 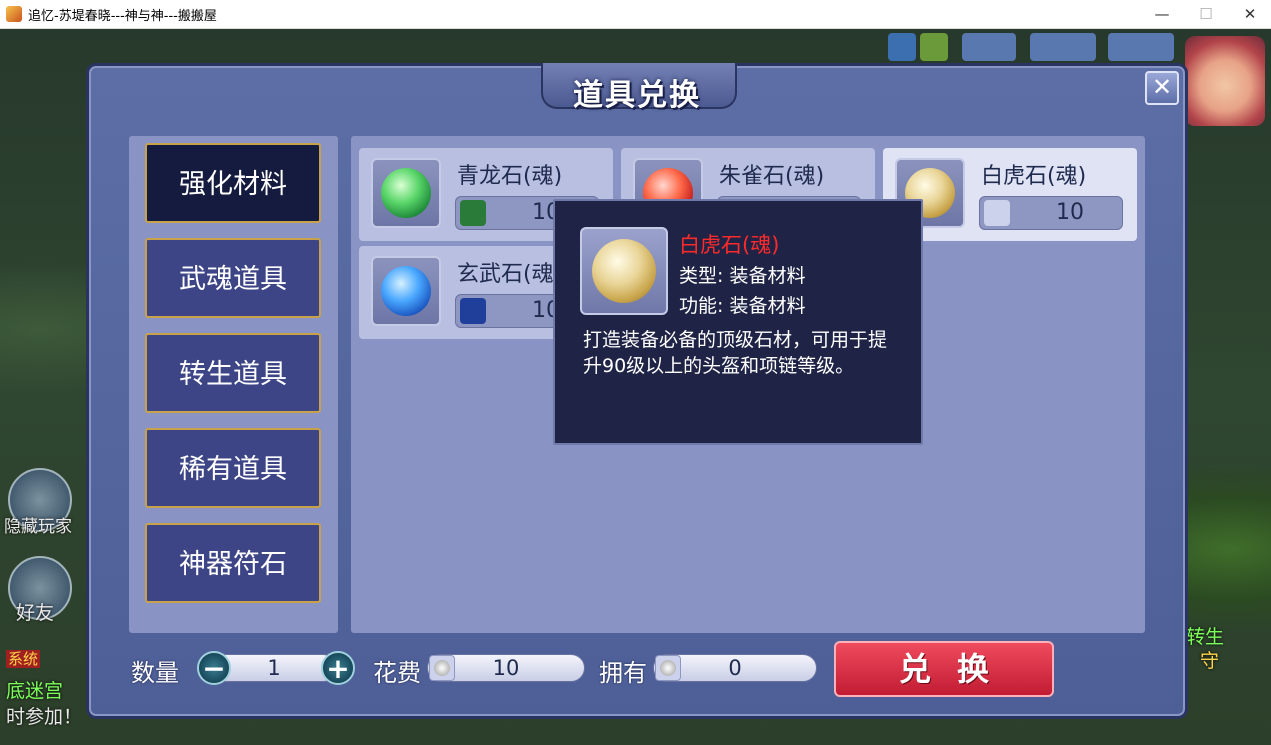 What do you see at coordinates (510, 176) in the screenshot?
I see `item-name: 青龙石(魂)` at bounding box center [510, 176].